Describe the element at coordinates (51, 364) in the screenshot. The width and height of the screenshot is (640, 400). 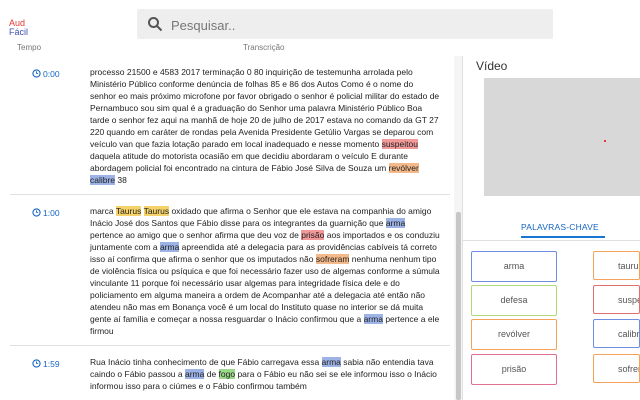
I see `segment-time-label: 1:59` at that location.